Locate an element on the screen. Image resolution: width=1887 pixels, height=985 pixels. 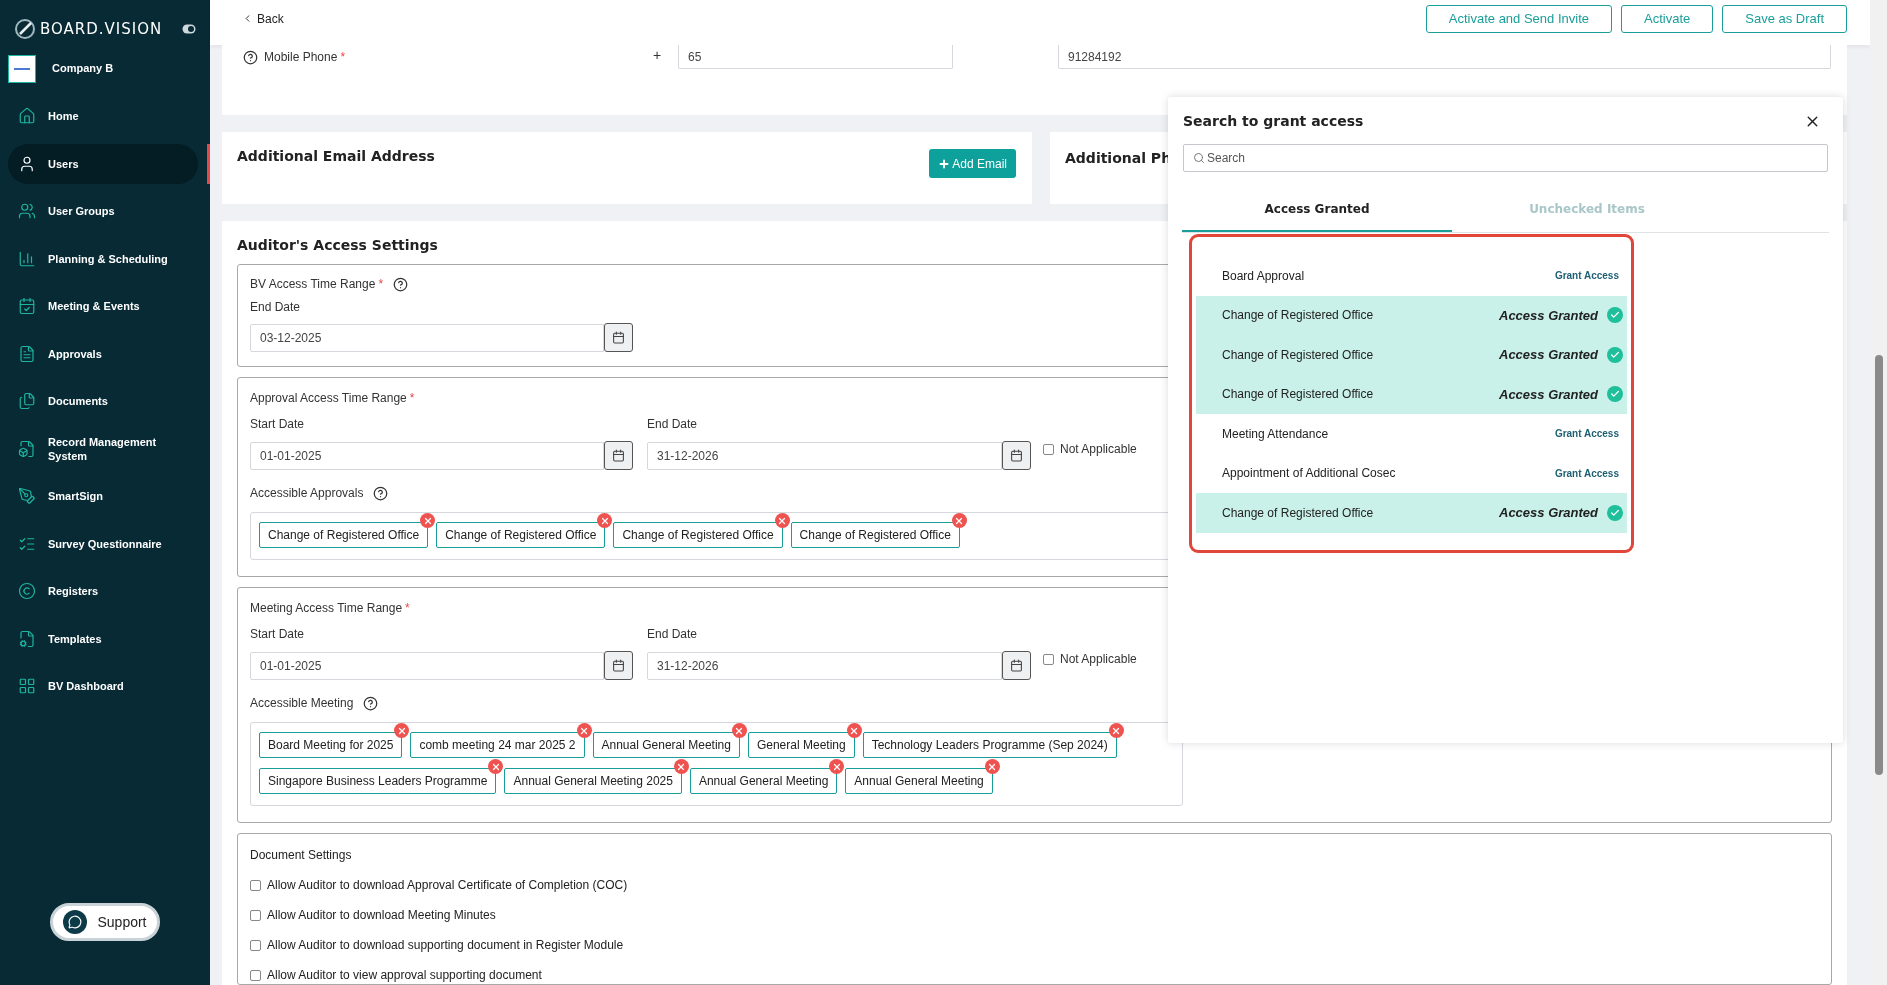
grid-icon is located at coordinates (27, 686).